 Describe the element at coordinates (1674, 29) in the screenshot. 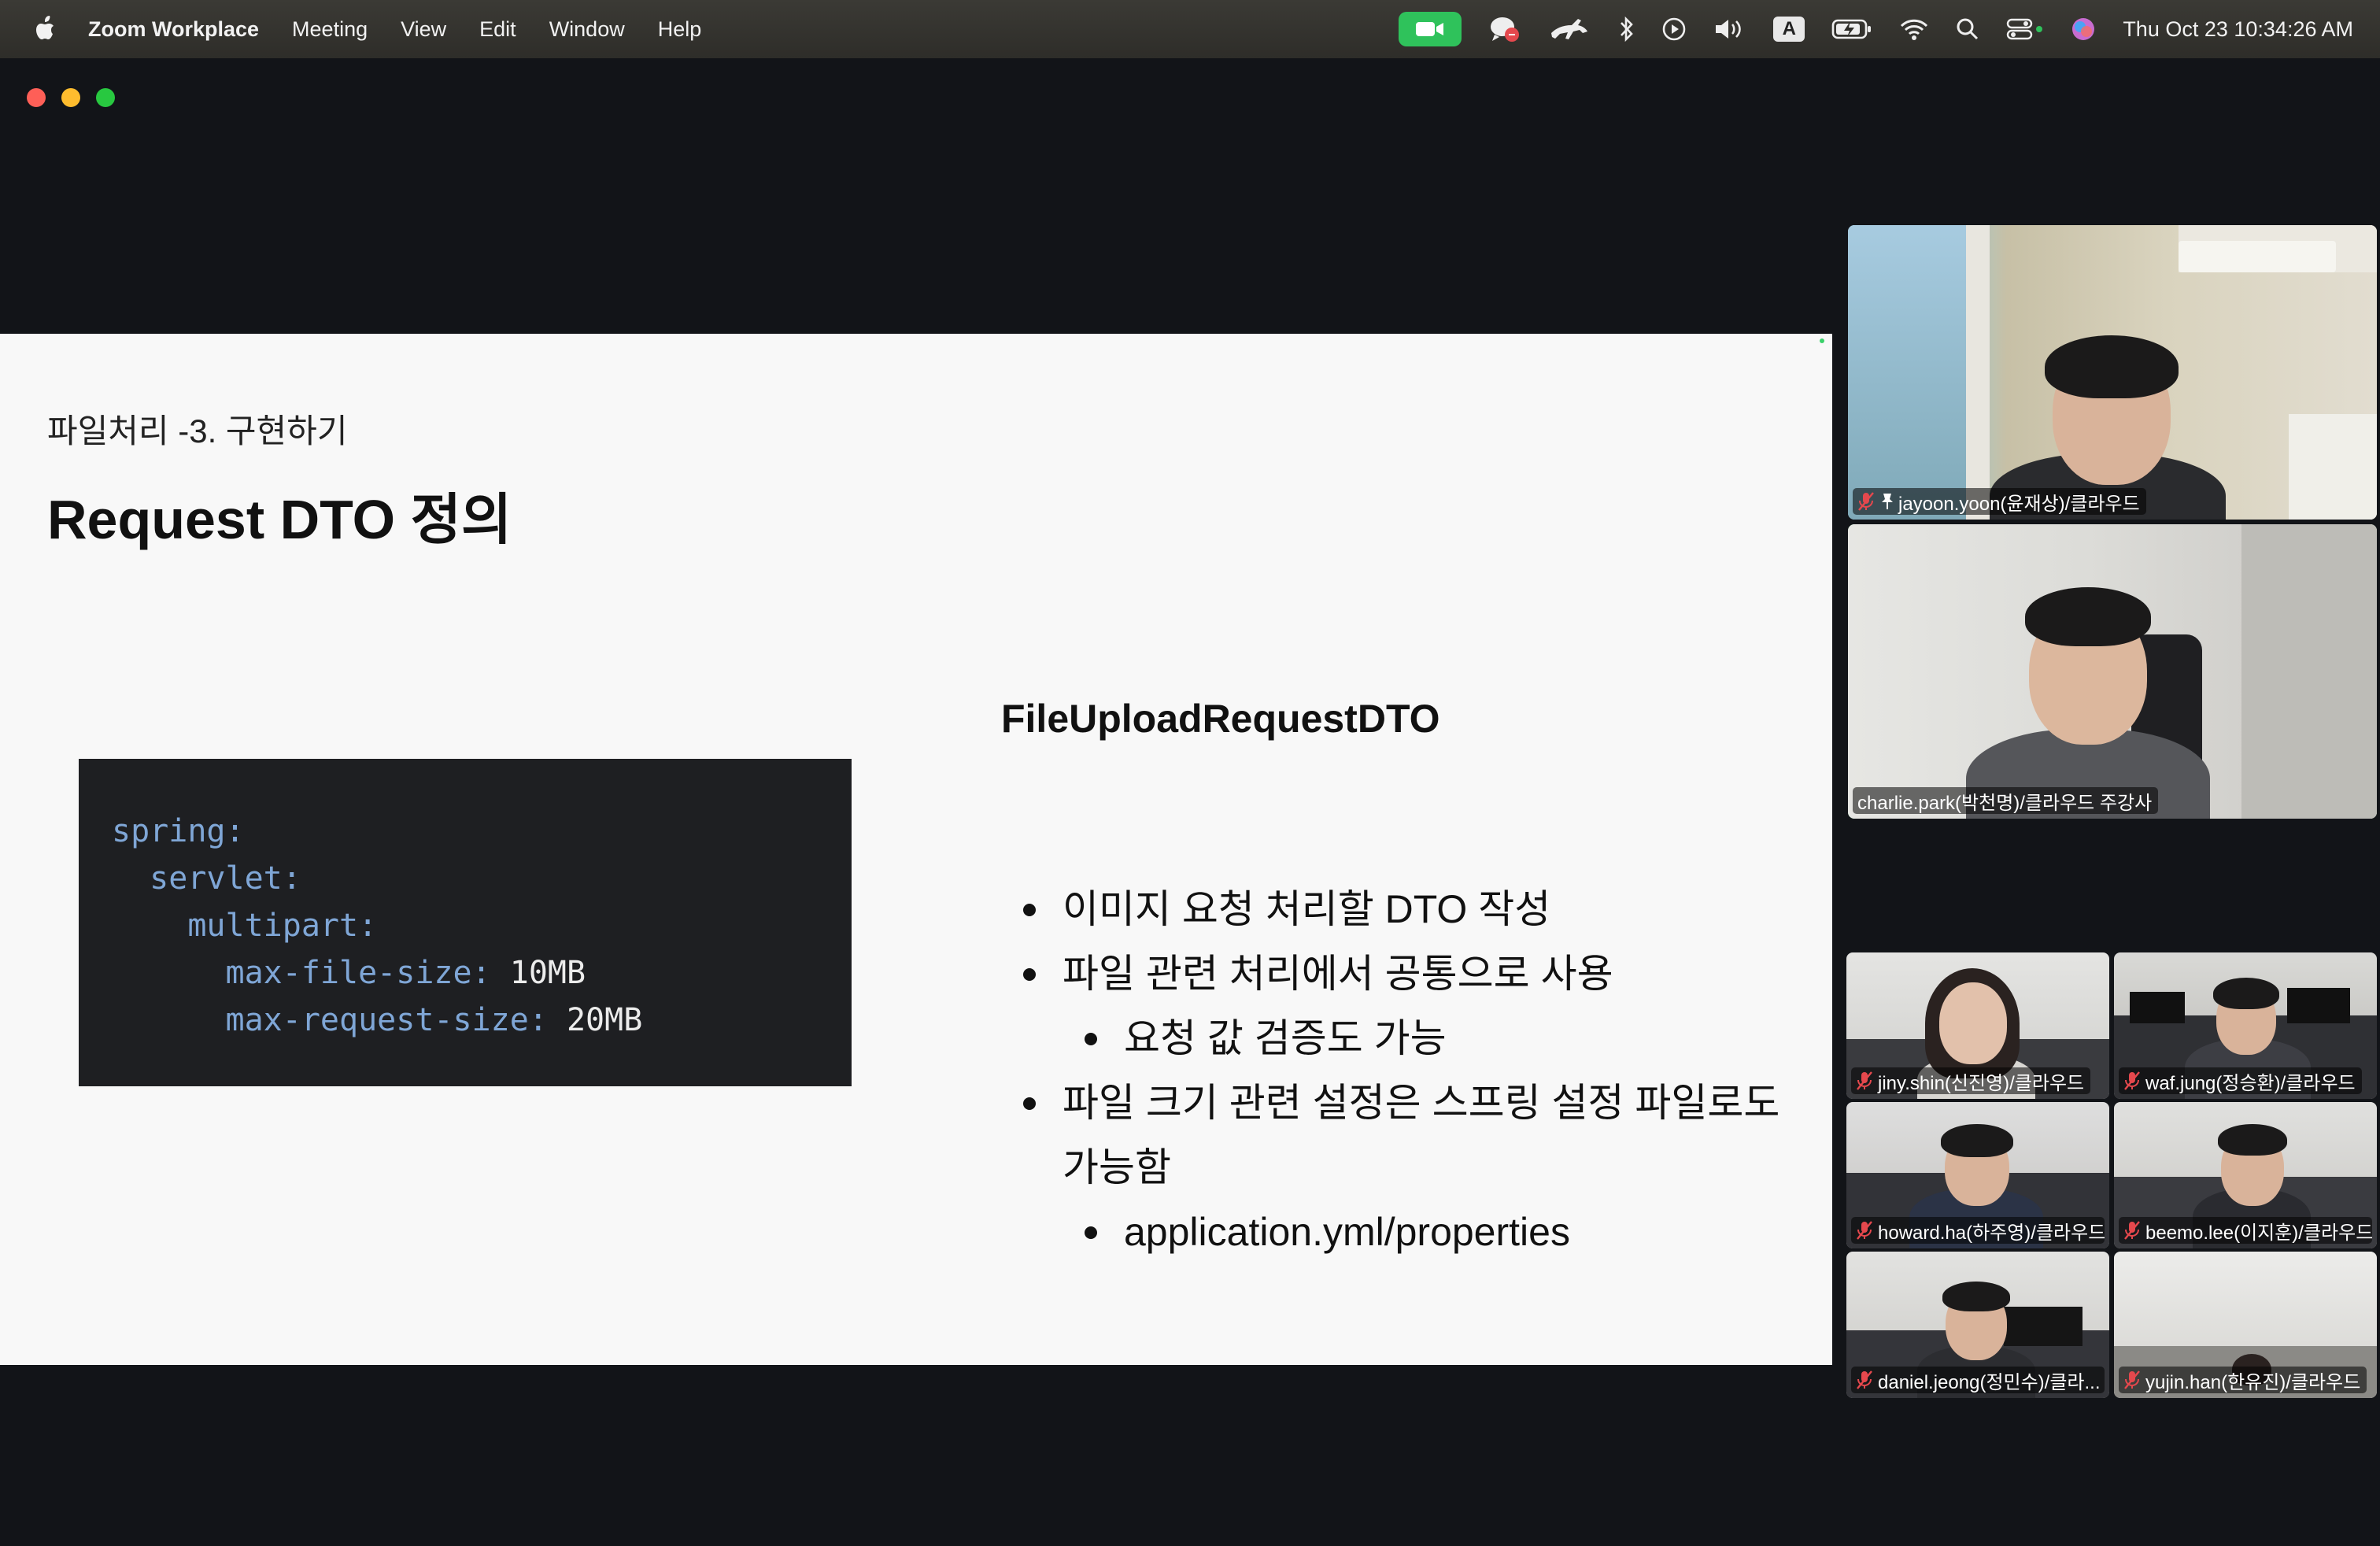

I see `now-playing-icon` at that location.